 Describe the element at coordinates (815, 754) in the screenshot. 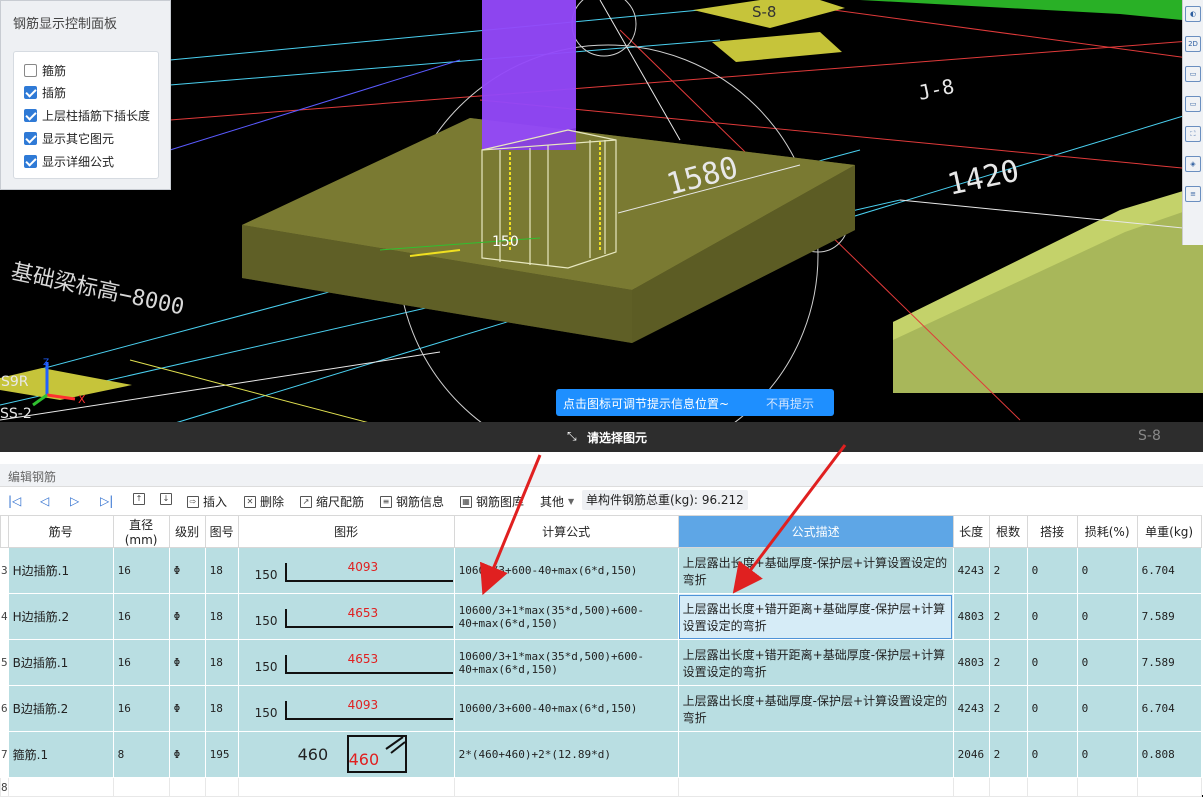

I see `cell-formula-description` at that location.